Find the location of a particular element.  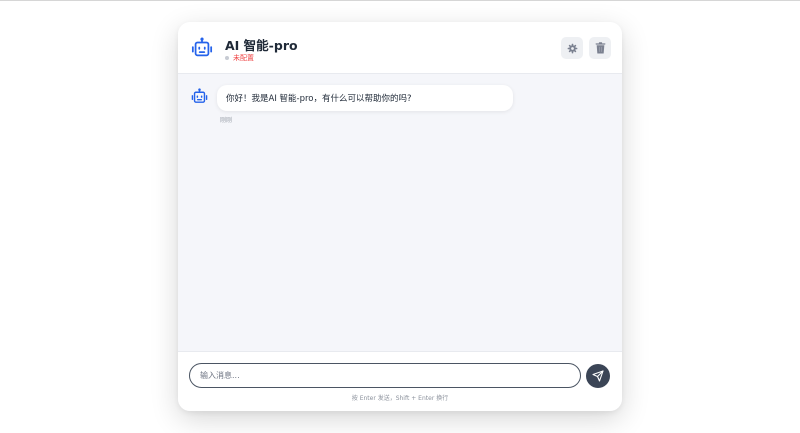

send-button is located at coordinates (598, 376).